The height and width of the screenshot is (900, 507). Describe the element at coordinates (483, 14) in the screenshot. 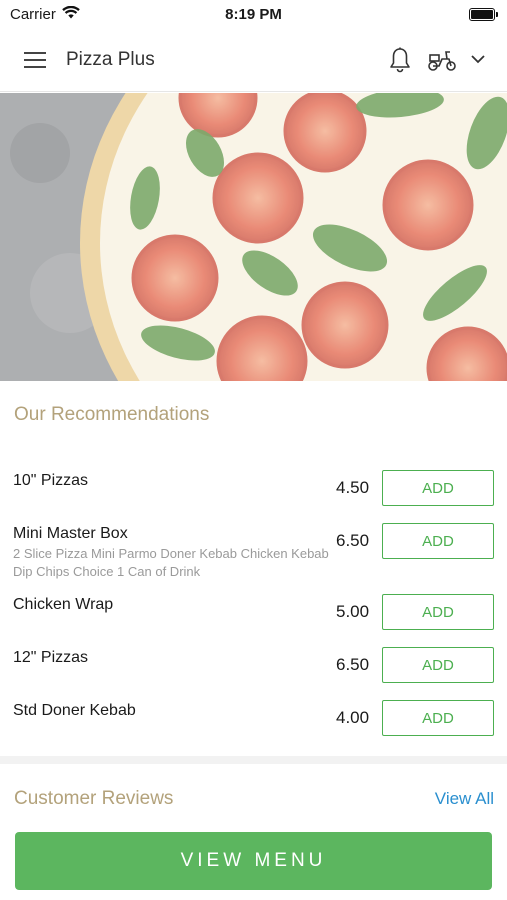

I see `battery-icon` at that location.